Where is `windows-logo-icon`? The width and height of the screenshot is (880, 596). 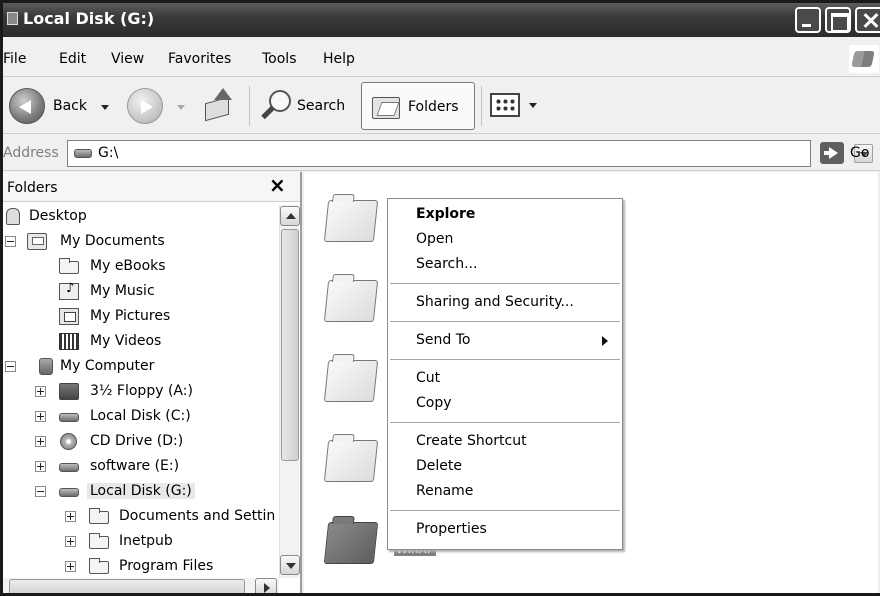 windows-logo-icon is located at coordinates (864, 59).